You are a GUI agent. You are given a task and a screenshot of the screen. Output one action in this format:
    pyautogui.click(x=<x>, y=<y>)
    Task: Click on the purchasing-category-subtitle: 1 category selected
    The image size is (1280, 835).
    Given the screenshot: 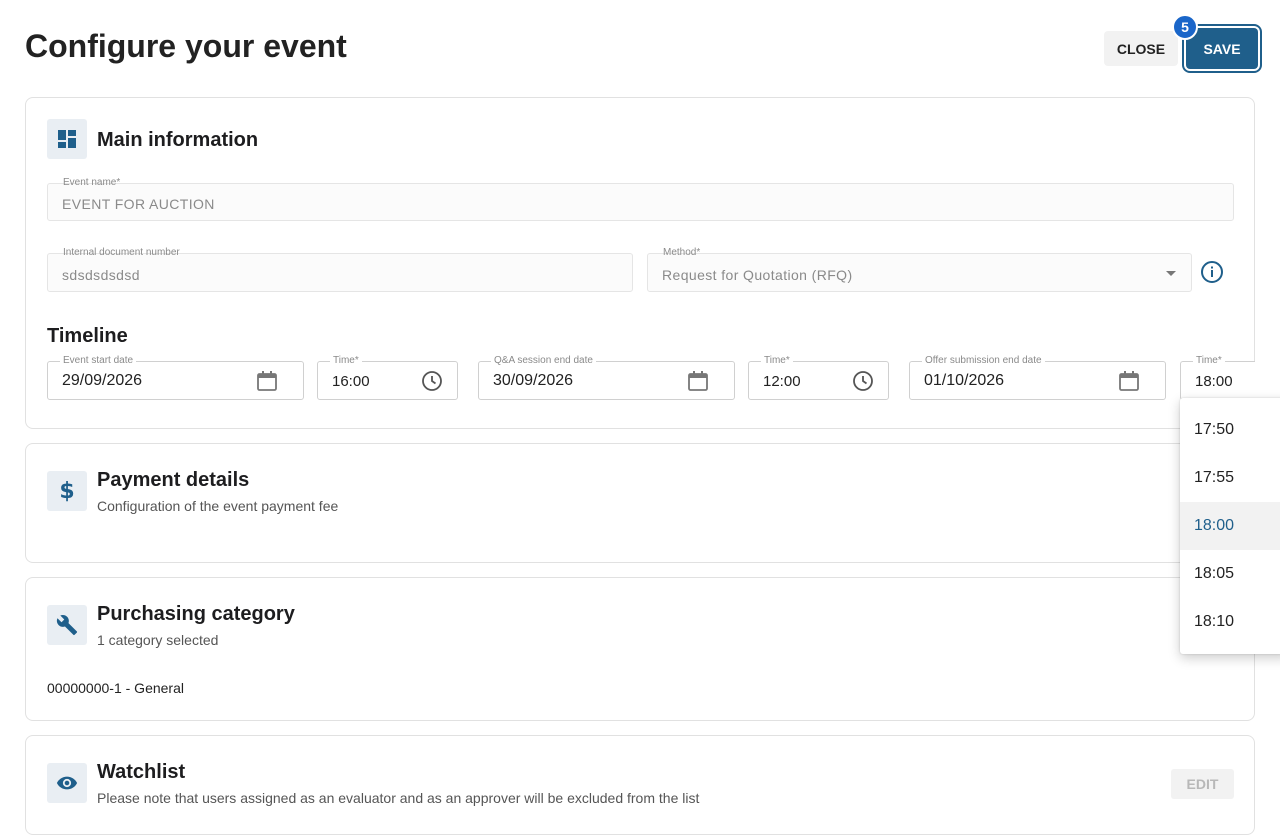 What is the action you would take?
    pyautogui.click(x=158, y=640)
    